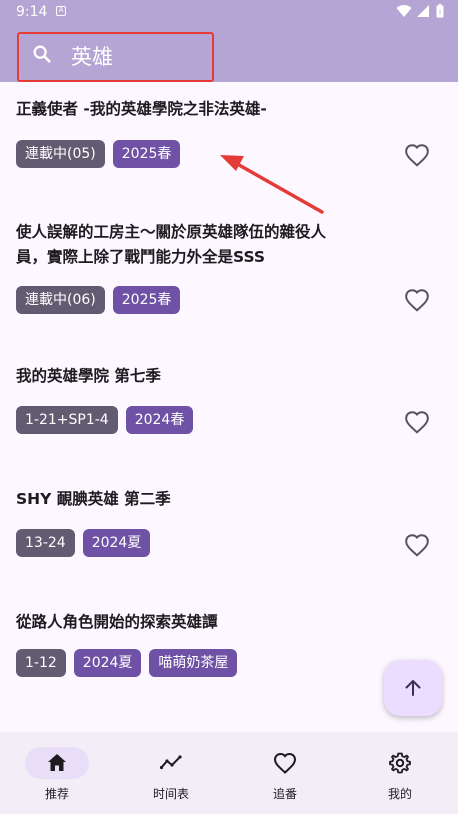  What do you see at coordinates (60, 300) in the screenshot?
I see `tag-chip: 連載中(06)` at bounding box center [60, 300].